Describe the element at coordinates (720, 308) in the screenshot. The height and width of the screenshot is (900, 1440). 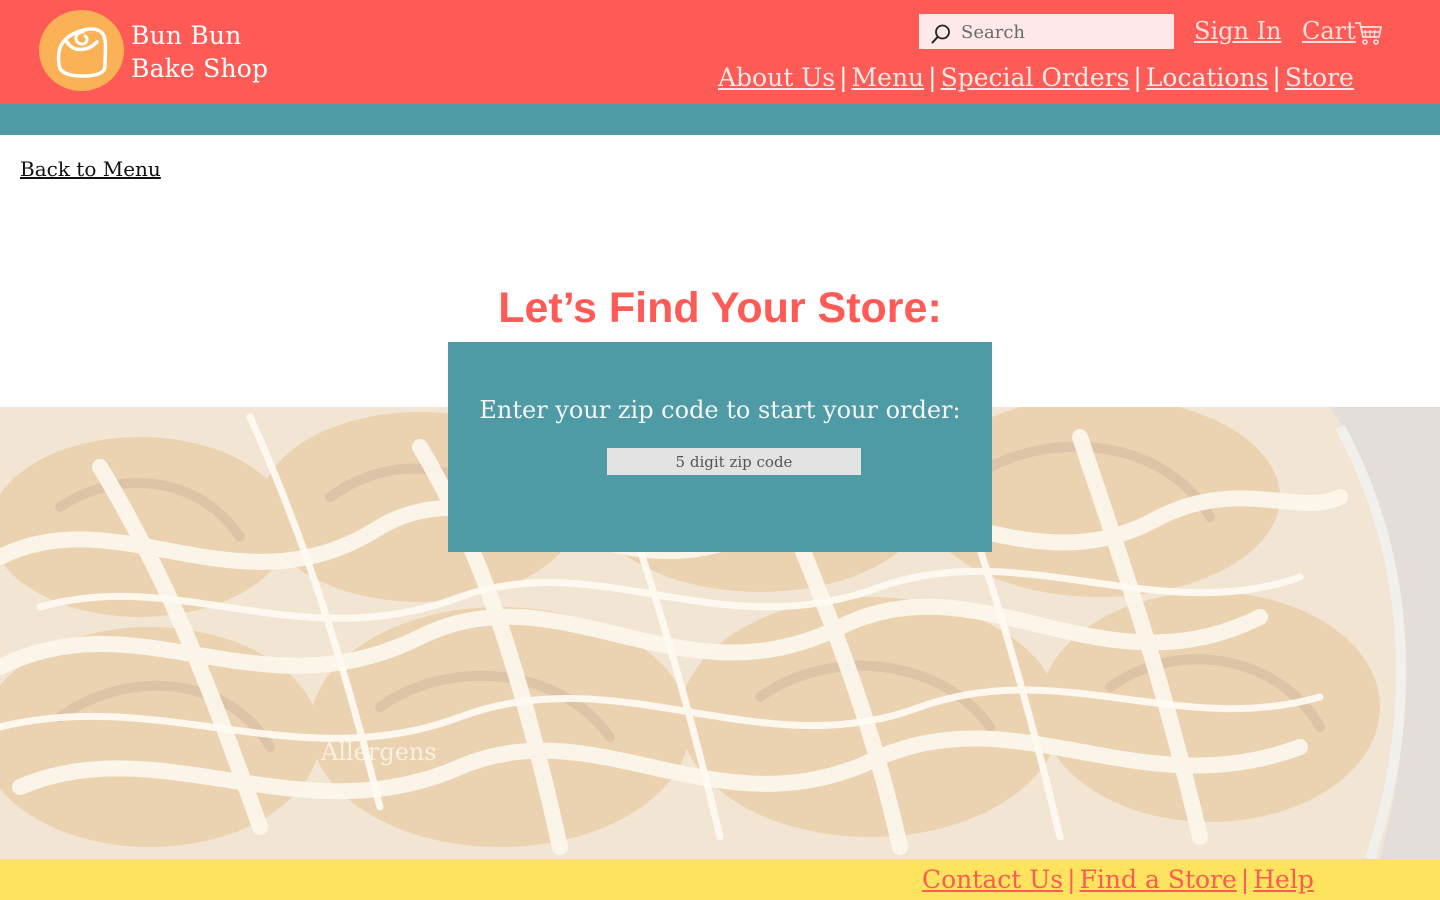
I see `page-title: Let’s Find Your Store:` at that location.